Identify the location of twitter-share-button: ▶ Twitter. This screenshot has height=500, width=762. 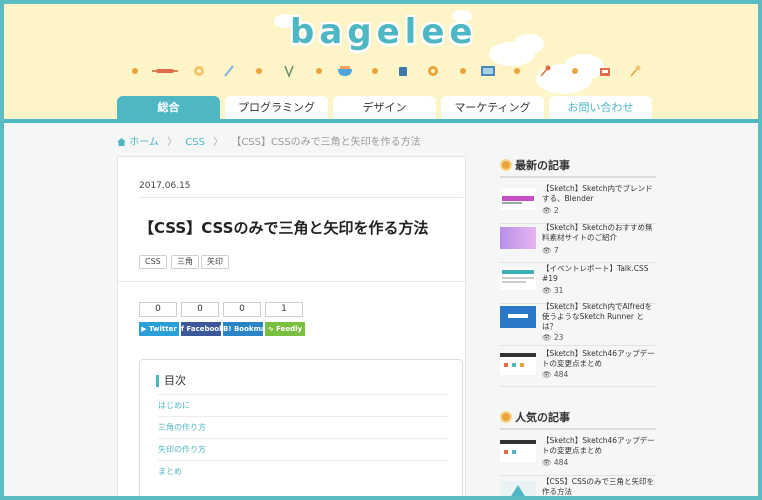
(159, 329).